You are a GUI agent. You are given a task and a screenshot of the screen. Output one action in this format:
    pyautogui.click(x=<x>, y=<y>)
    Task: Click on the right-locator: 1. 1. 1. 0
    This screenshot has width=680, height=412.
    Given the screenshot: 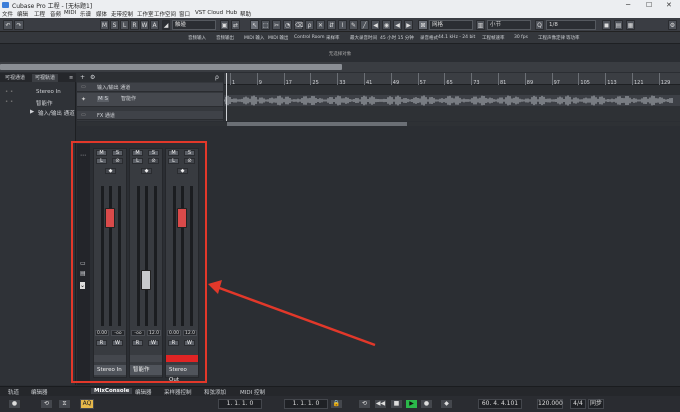 What is the action you would take?
    pyautogui.click(x=306, y=404)
    